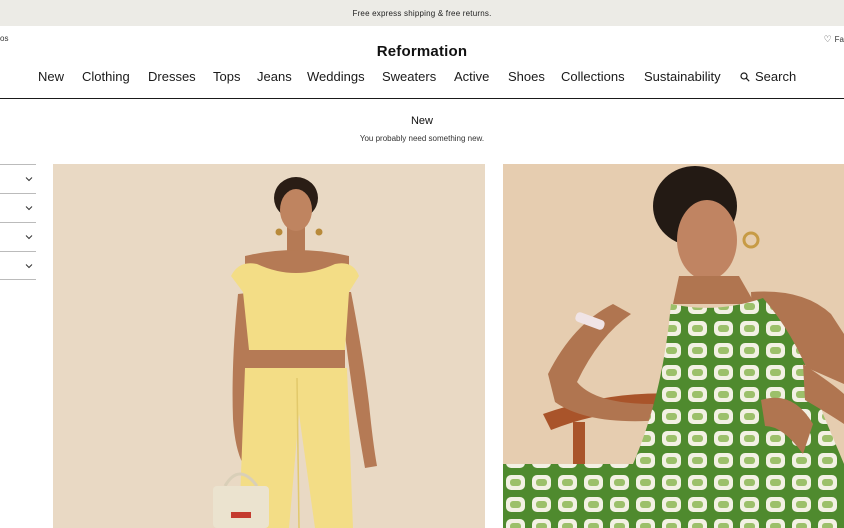 The width and height of the screenshot is (844, 528). What do you see at coordinates (172, 76) in the screenshot?
I see `nav-item-dresses: Dresses` at bounding box center [172, 76].